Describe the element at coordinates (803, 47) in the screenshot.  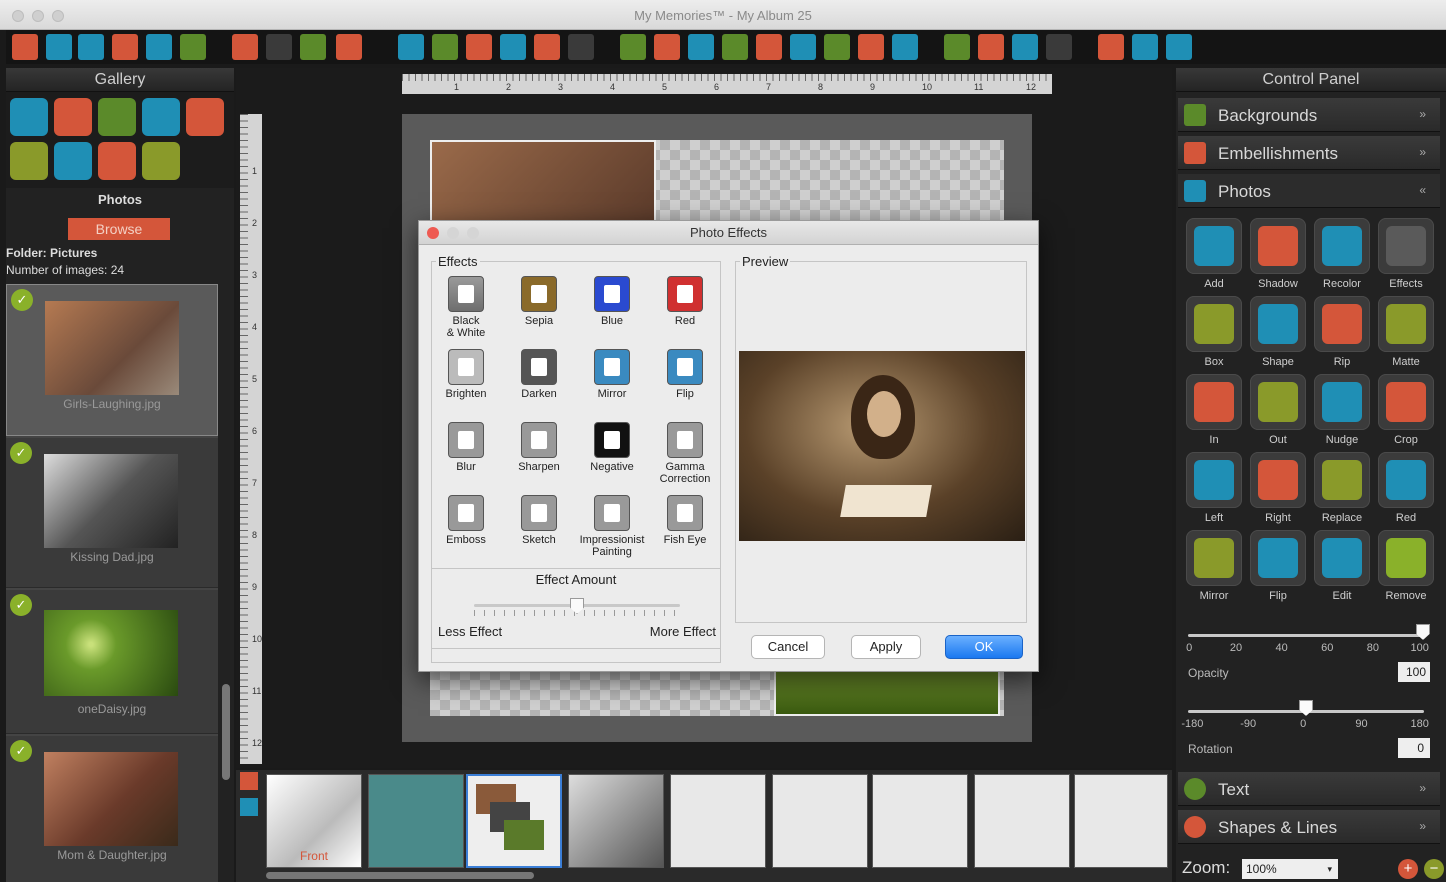
I see `butterfly-icon` at that location.